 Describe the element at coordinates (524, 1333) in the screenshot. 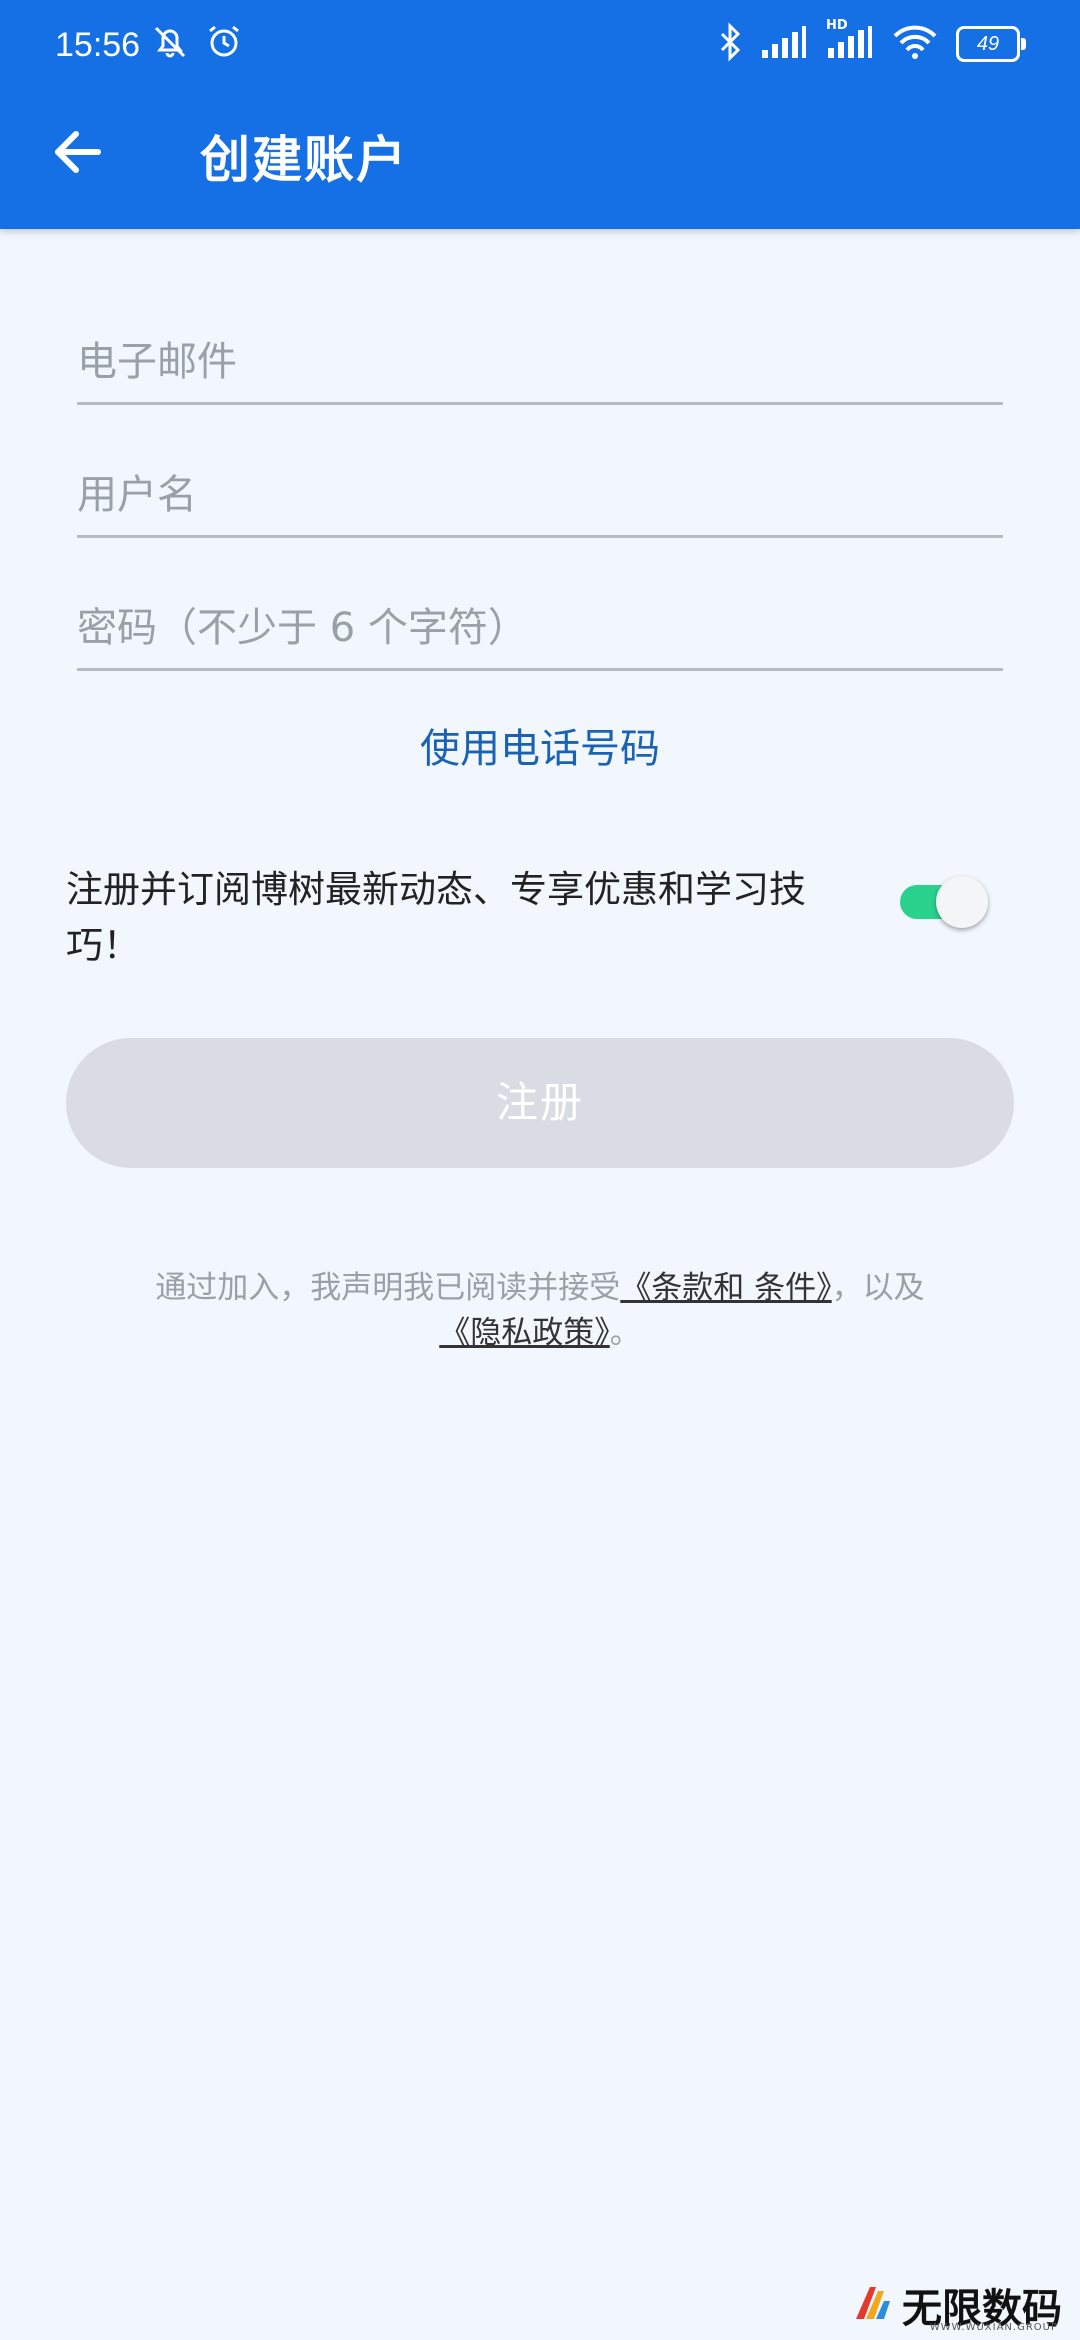

I see `privacy-policy-link: 《隐私政策》` at that location.